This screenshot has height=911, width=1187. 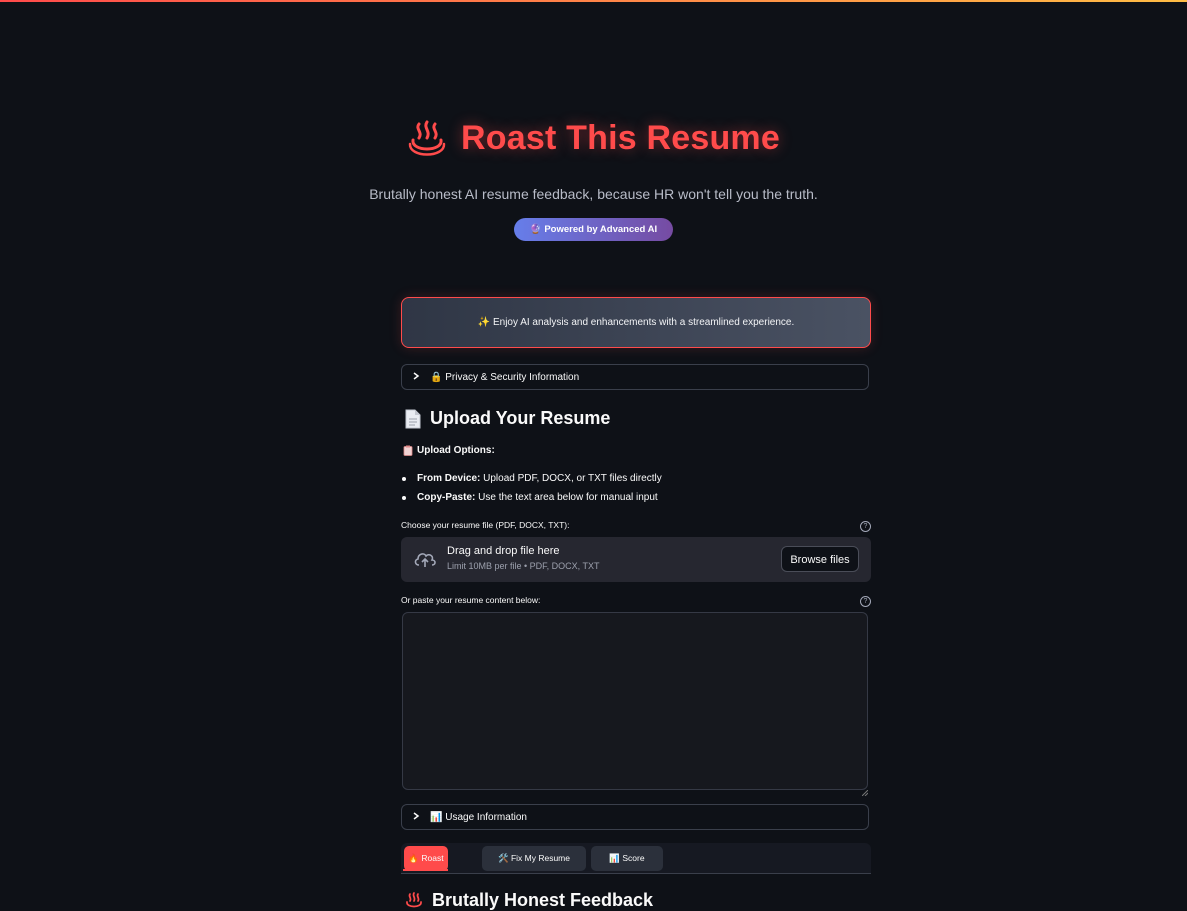 What do you see at coordinates (635, 701) in the screenshot?
I see `resume-text-area` at bounding box center [635, 701].